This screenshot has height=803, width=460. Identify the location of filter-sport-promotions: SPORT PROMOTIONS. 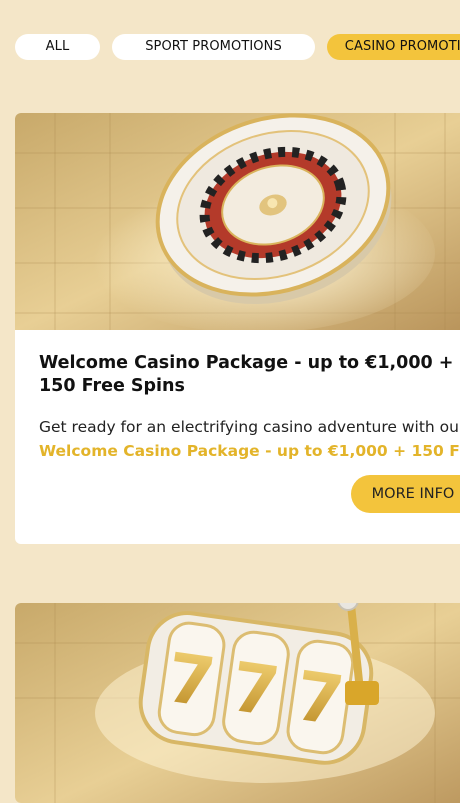
(213, 47).